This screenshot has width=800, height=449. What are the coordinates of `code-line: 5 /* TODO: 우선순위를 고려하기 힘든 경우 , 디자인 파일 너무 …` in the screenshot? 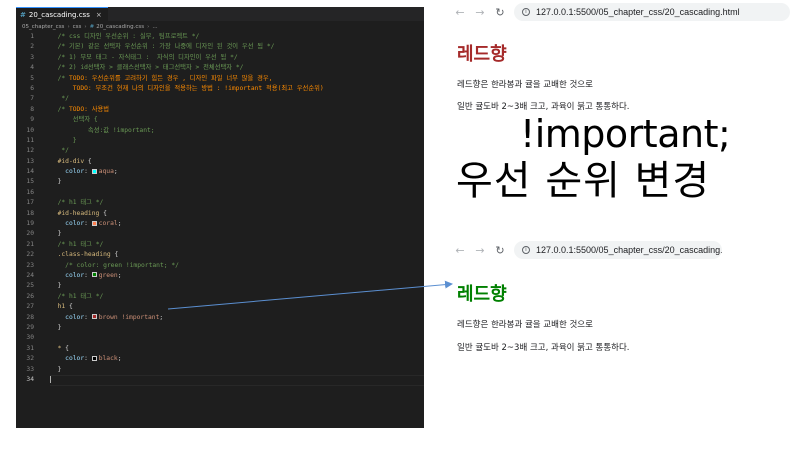 It's located at (220, 79).